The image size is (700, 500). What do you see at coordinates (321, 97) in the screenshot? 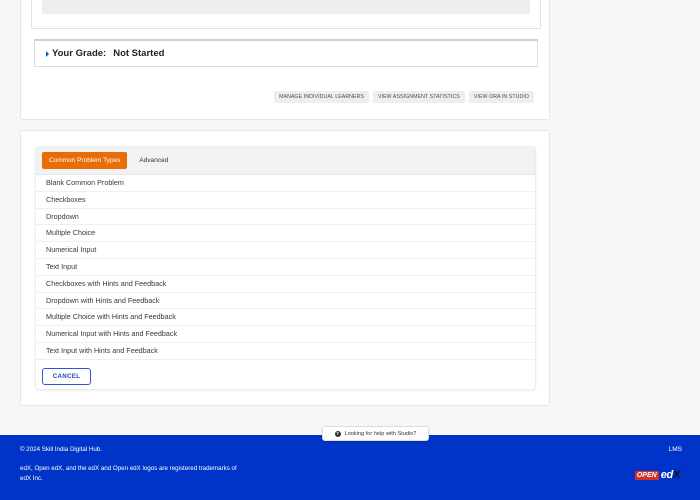
I see `manage-learners-button: MANAGE INDIVIDUAL LEARNERS` at bounding box center [321, 97].